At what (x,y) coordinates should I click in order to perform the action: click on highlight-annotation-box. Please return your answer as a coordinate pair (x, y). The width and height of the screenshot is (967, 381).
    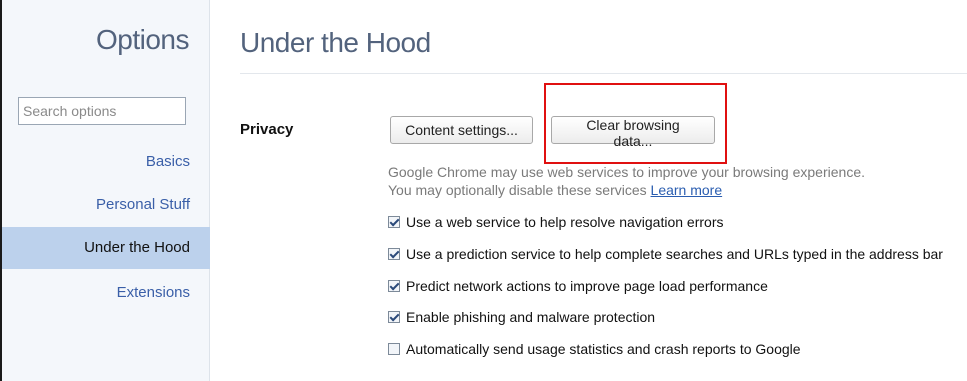
    Looking at the image, I should click on (635, 123).